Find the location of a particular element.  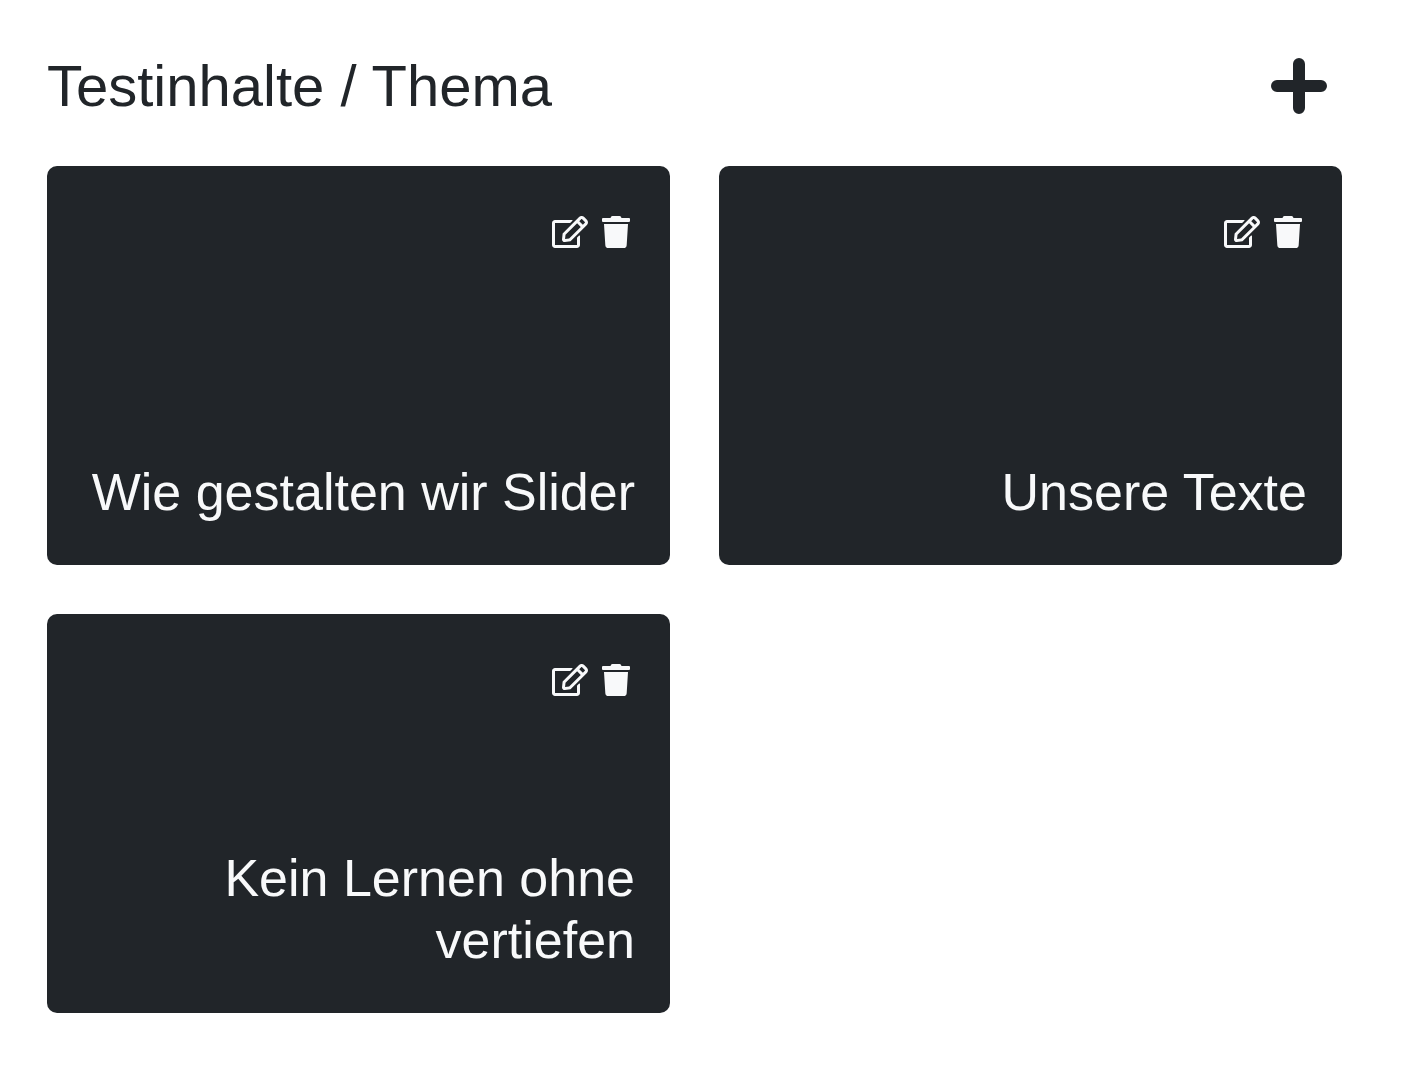

page-title: Testinhalte / Thema is located at coordinates (300, 86).